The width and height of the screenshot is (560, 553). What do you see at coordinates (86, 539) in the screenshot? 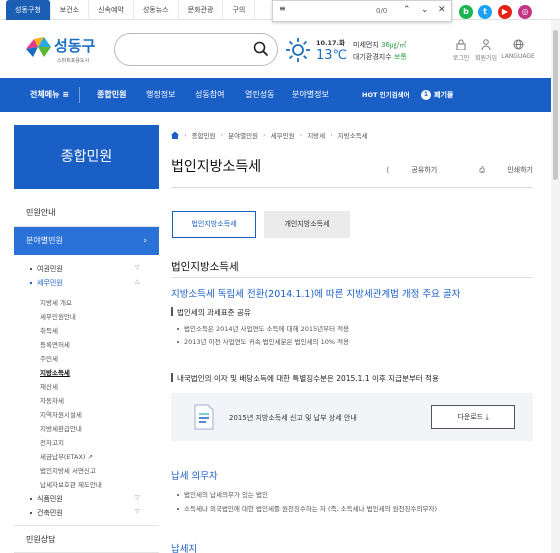
I see `sidebar-item-consult: 민원상담` at bounding box center [86, 539].